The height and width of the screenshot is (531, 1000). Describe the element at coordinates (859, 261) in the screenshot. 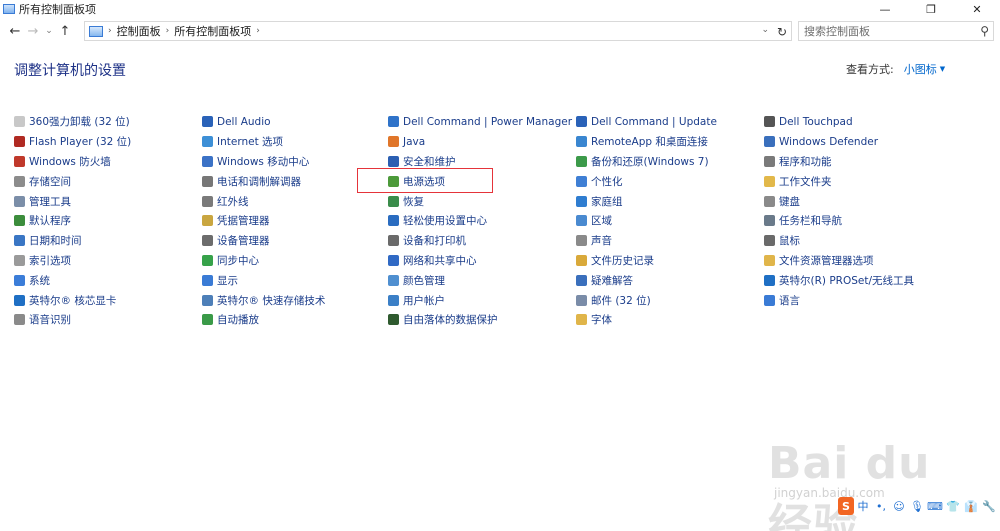

I see `control-panel-item: 文件资源管理器选项` at that location.